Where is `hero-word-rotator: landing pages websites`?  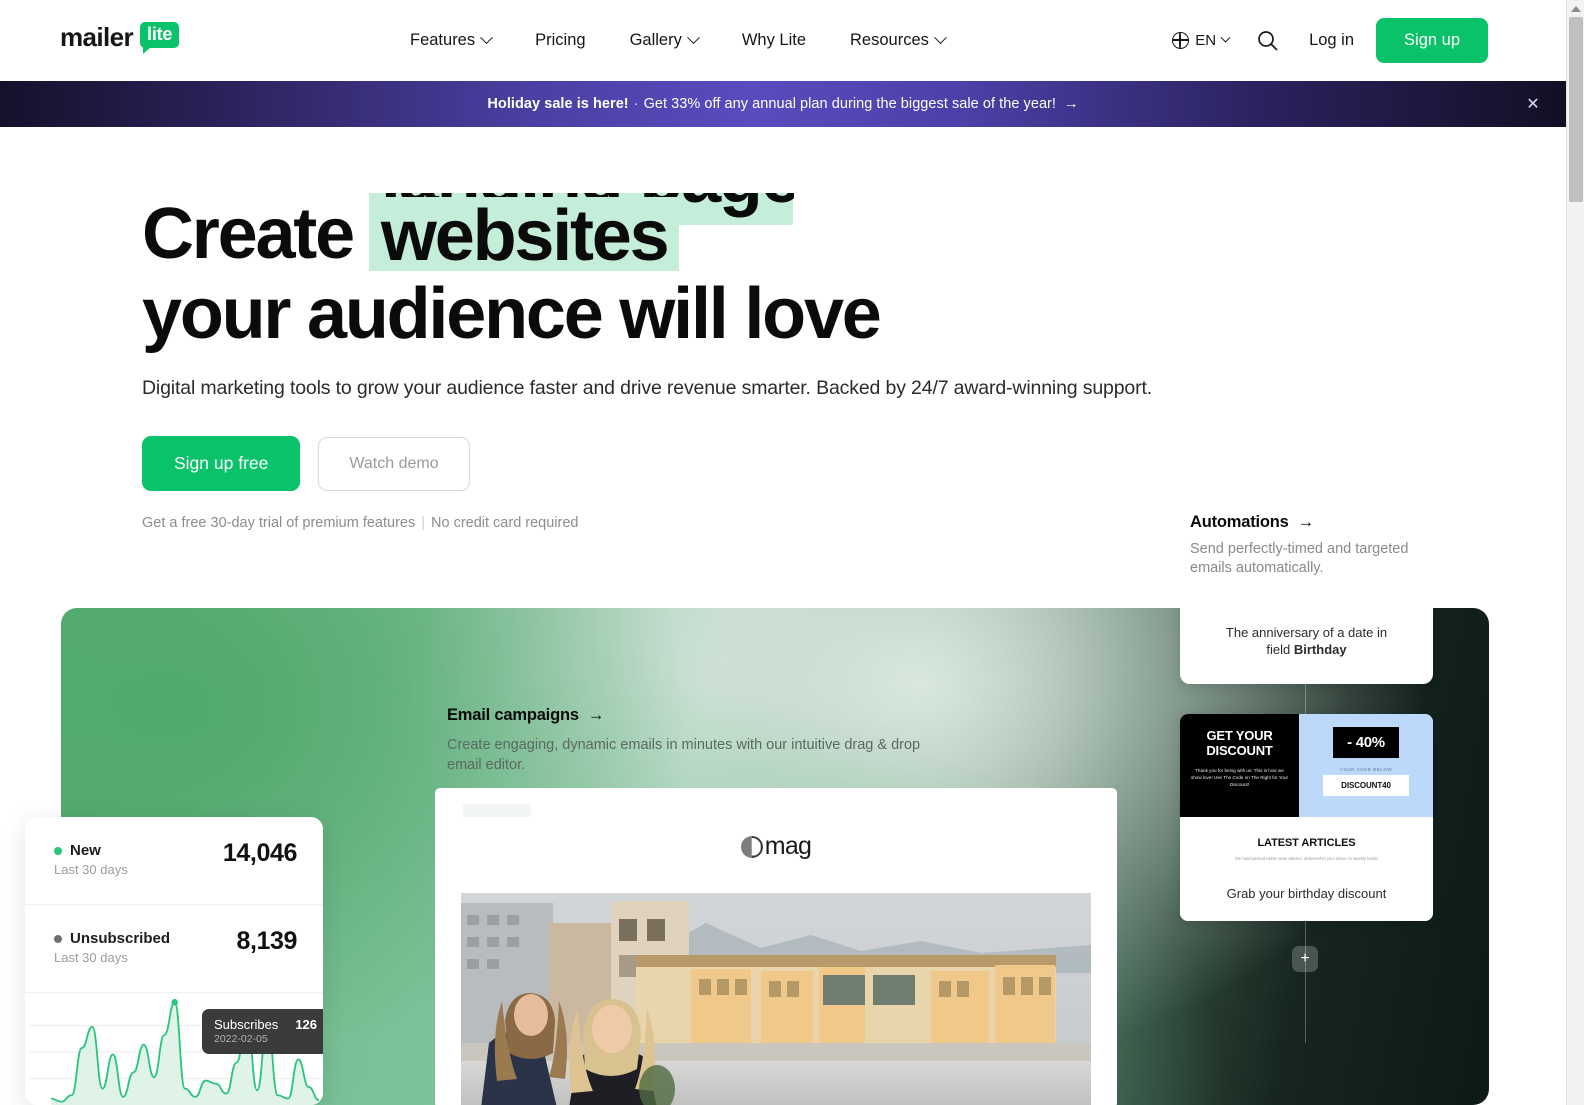 hero-word-rotator: landing pages websites is located at coordinates (581, 232).